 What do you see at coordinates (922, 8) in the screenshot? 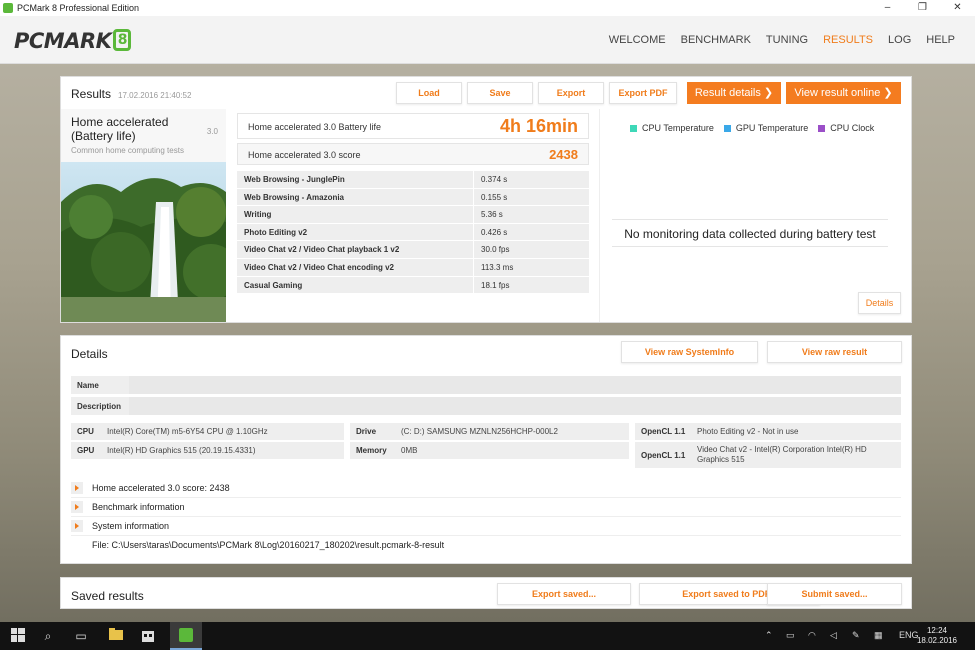
I see `maximize-button: ❐` at bounding box center [922, 8].